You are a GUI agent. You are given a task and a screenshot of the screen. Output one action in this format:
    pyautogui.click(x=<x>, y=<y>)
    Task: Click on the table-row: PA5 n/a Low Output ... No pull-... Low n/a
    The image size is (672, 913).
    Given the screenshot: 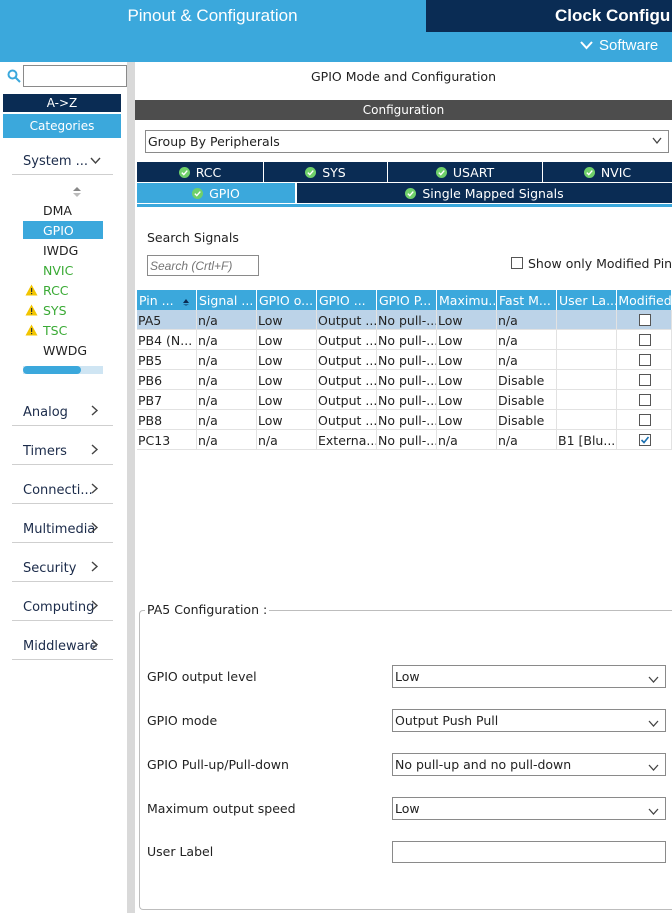 What is the action you would take?
    pyautogui.click(x=404, y=320)
    